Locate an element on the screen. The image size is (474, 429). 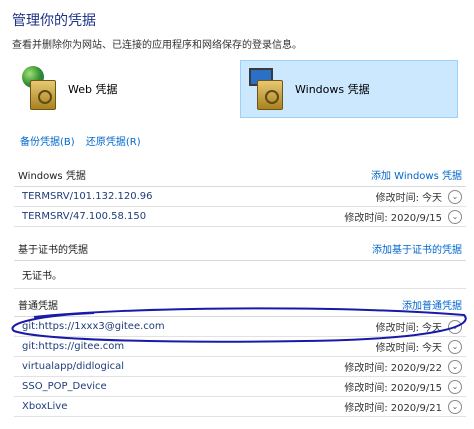
credential-name: virtualapp/didlogical is located at coordinates (73, 366).